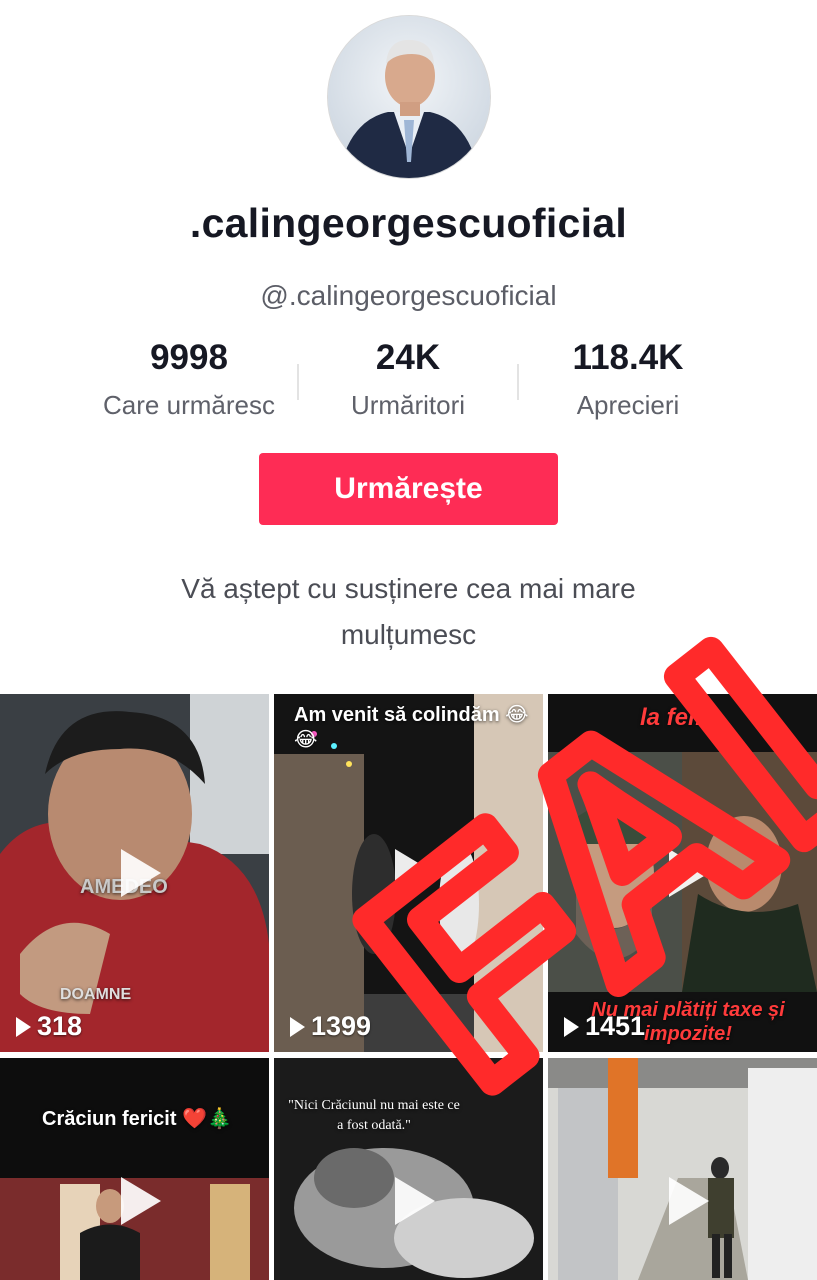 The height and width of the screenshot is (1280, 817). I want to click on stat-following: 9998 Care urmăresc, so click(189, 379).